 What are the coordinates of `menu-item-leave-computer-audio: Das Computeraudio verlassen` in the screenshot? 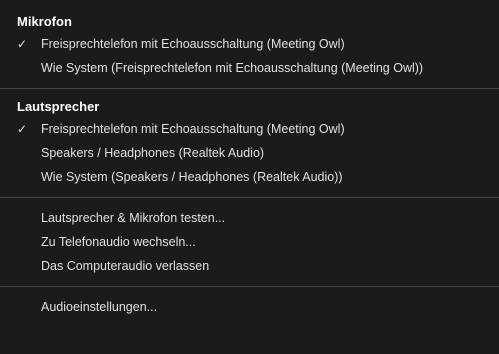 It's located at (249, 266).